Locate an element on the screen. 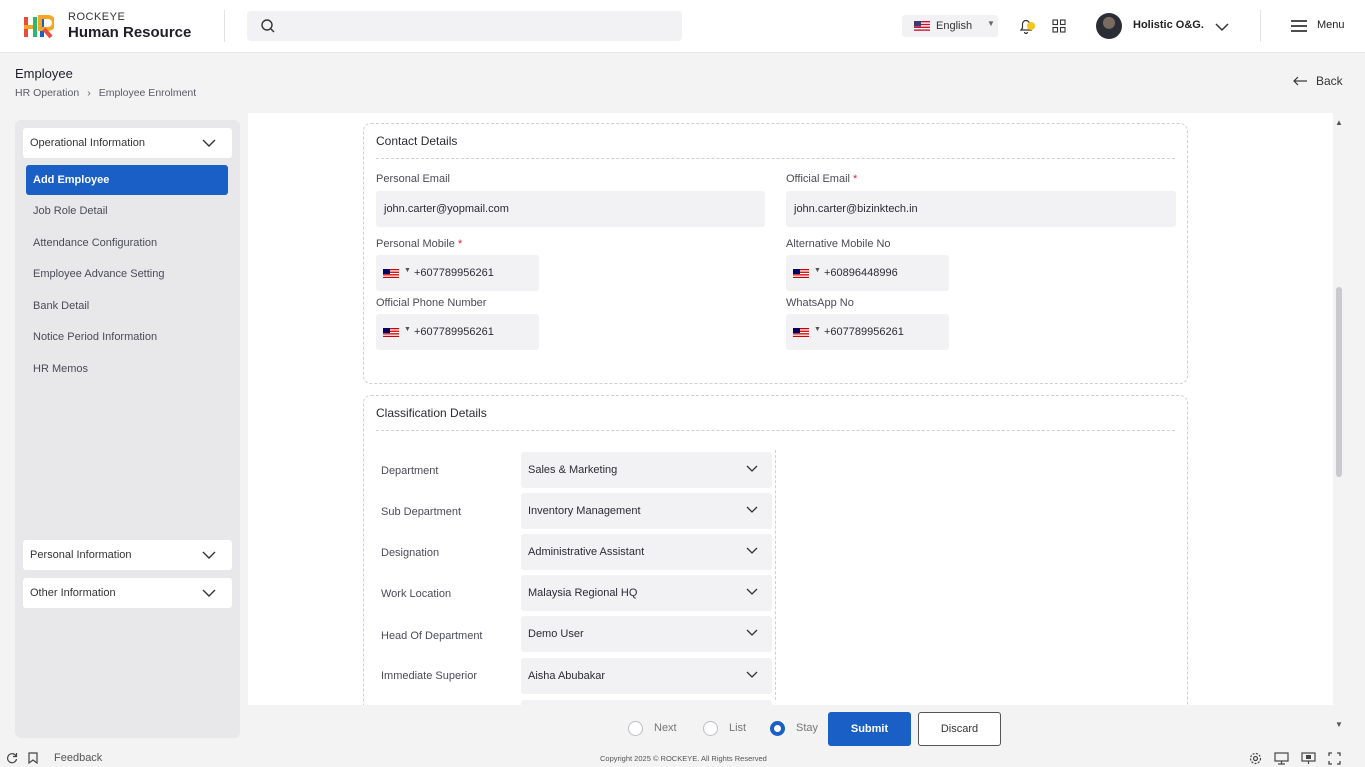 This screenshot has width=1365, height=767. sidebar-item-label: Add Employee is located at coordinates (71, 180).